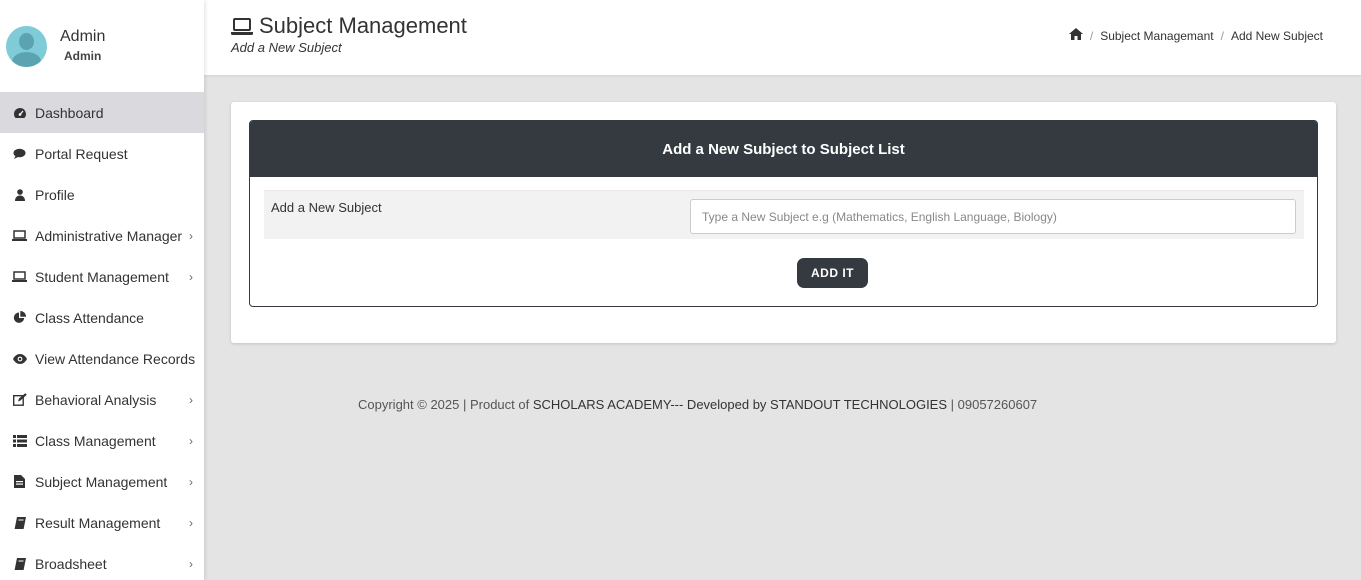  What do you see at coordinates (81, 153) in the screenshot?
I see `sidebar-item-label: Portal Request` at bounding box center [81, 153].